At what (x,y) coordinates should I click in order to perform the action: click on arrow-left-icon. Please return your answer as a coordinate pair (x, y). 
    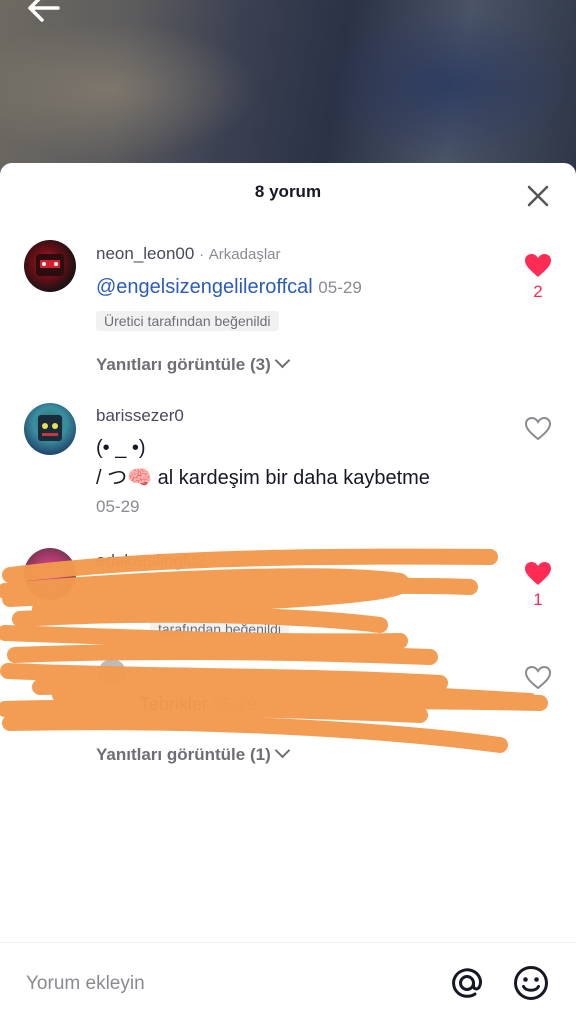
    Looking at the image, I should click on (44, 11).